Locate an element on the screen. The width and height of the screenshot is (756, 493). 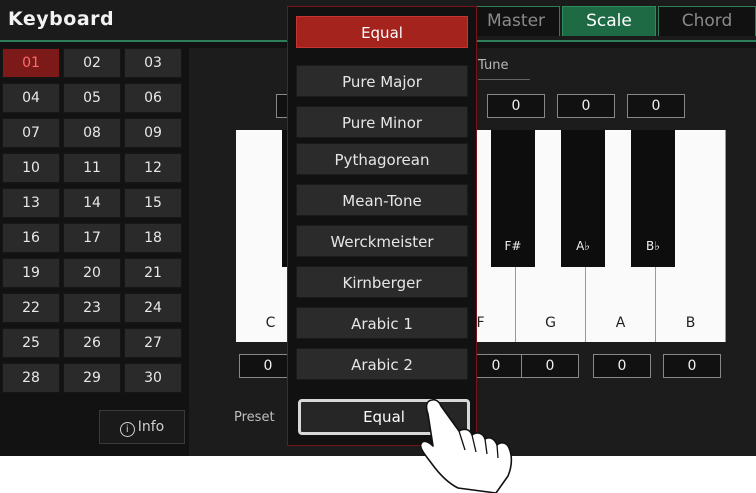
scale-number-button: 17 is located at coordinates (92, 238).